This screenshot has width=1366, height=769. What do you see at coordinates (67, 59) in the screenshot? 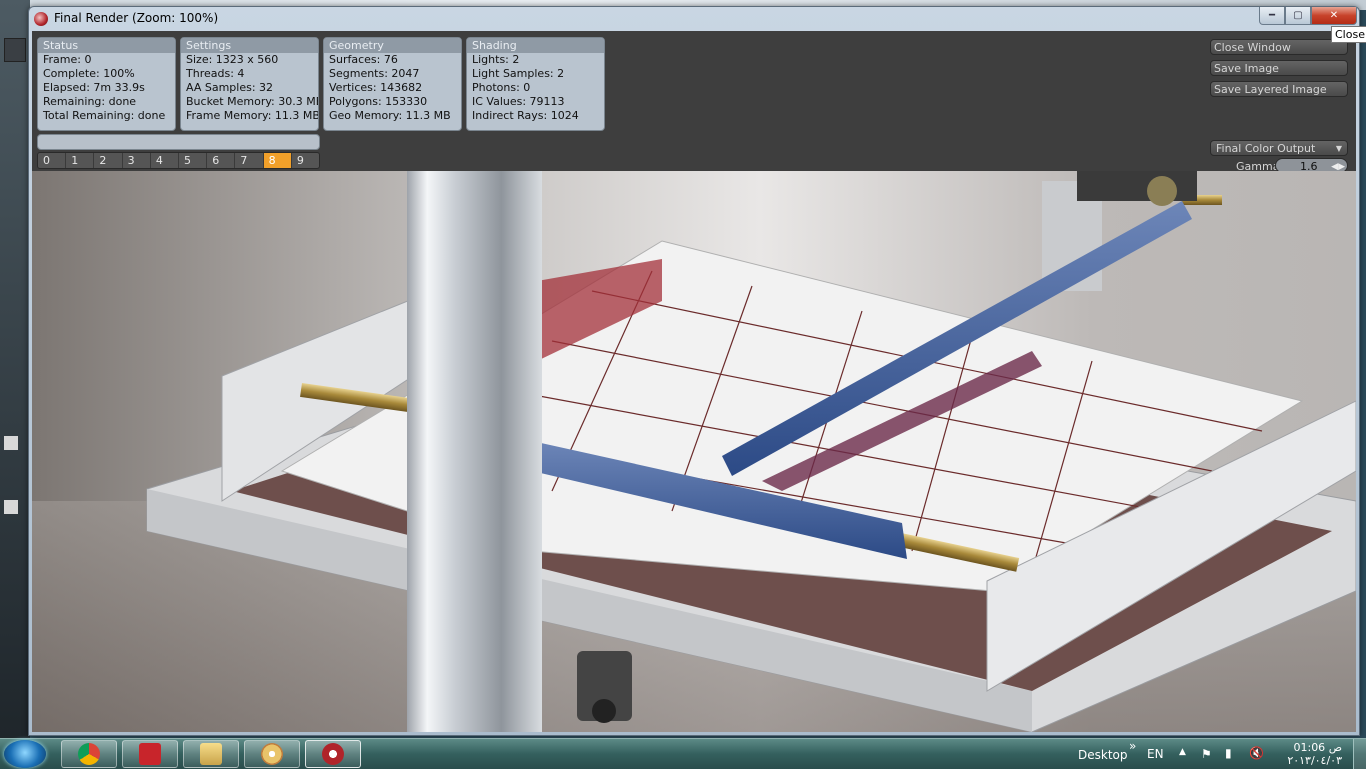
I see `status-frame: Frame: 0` at bounding box center [67, 59].